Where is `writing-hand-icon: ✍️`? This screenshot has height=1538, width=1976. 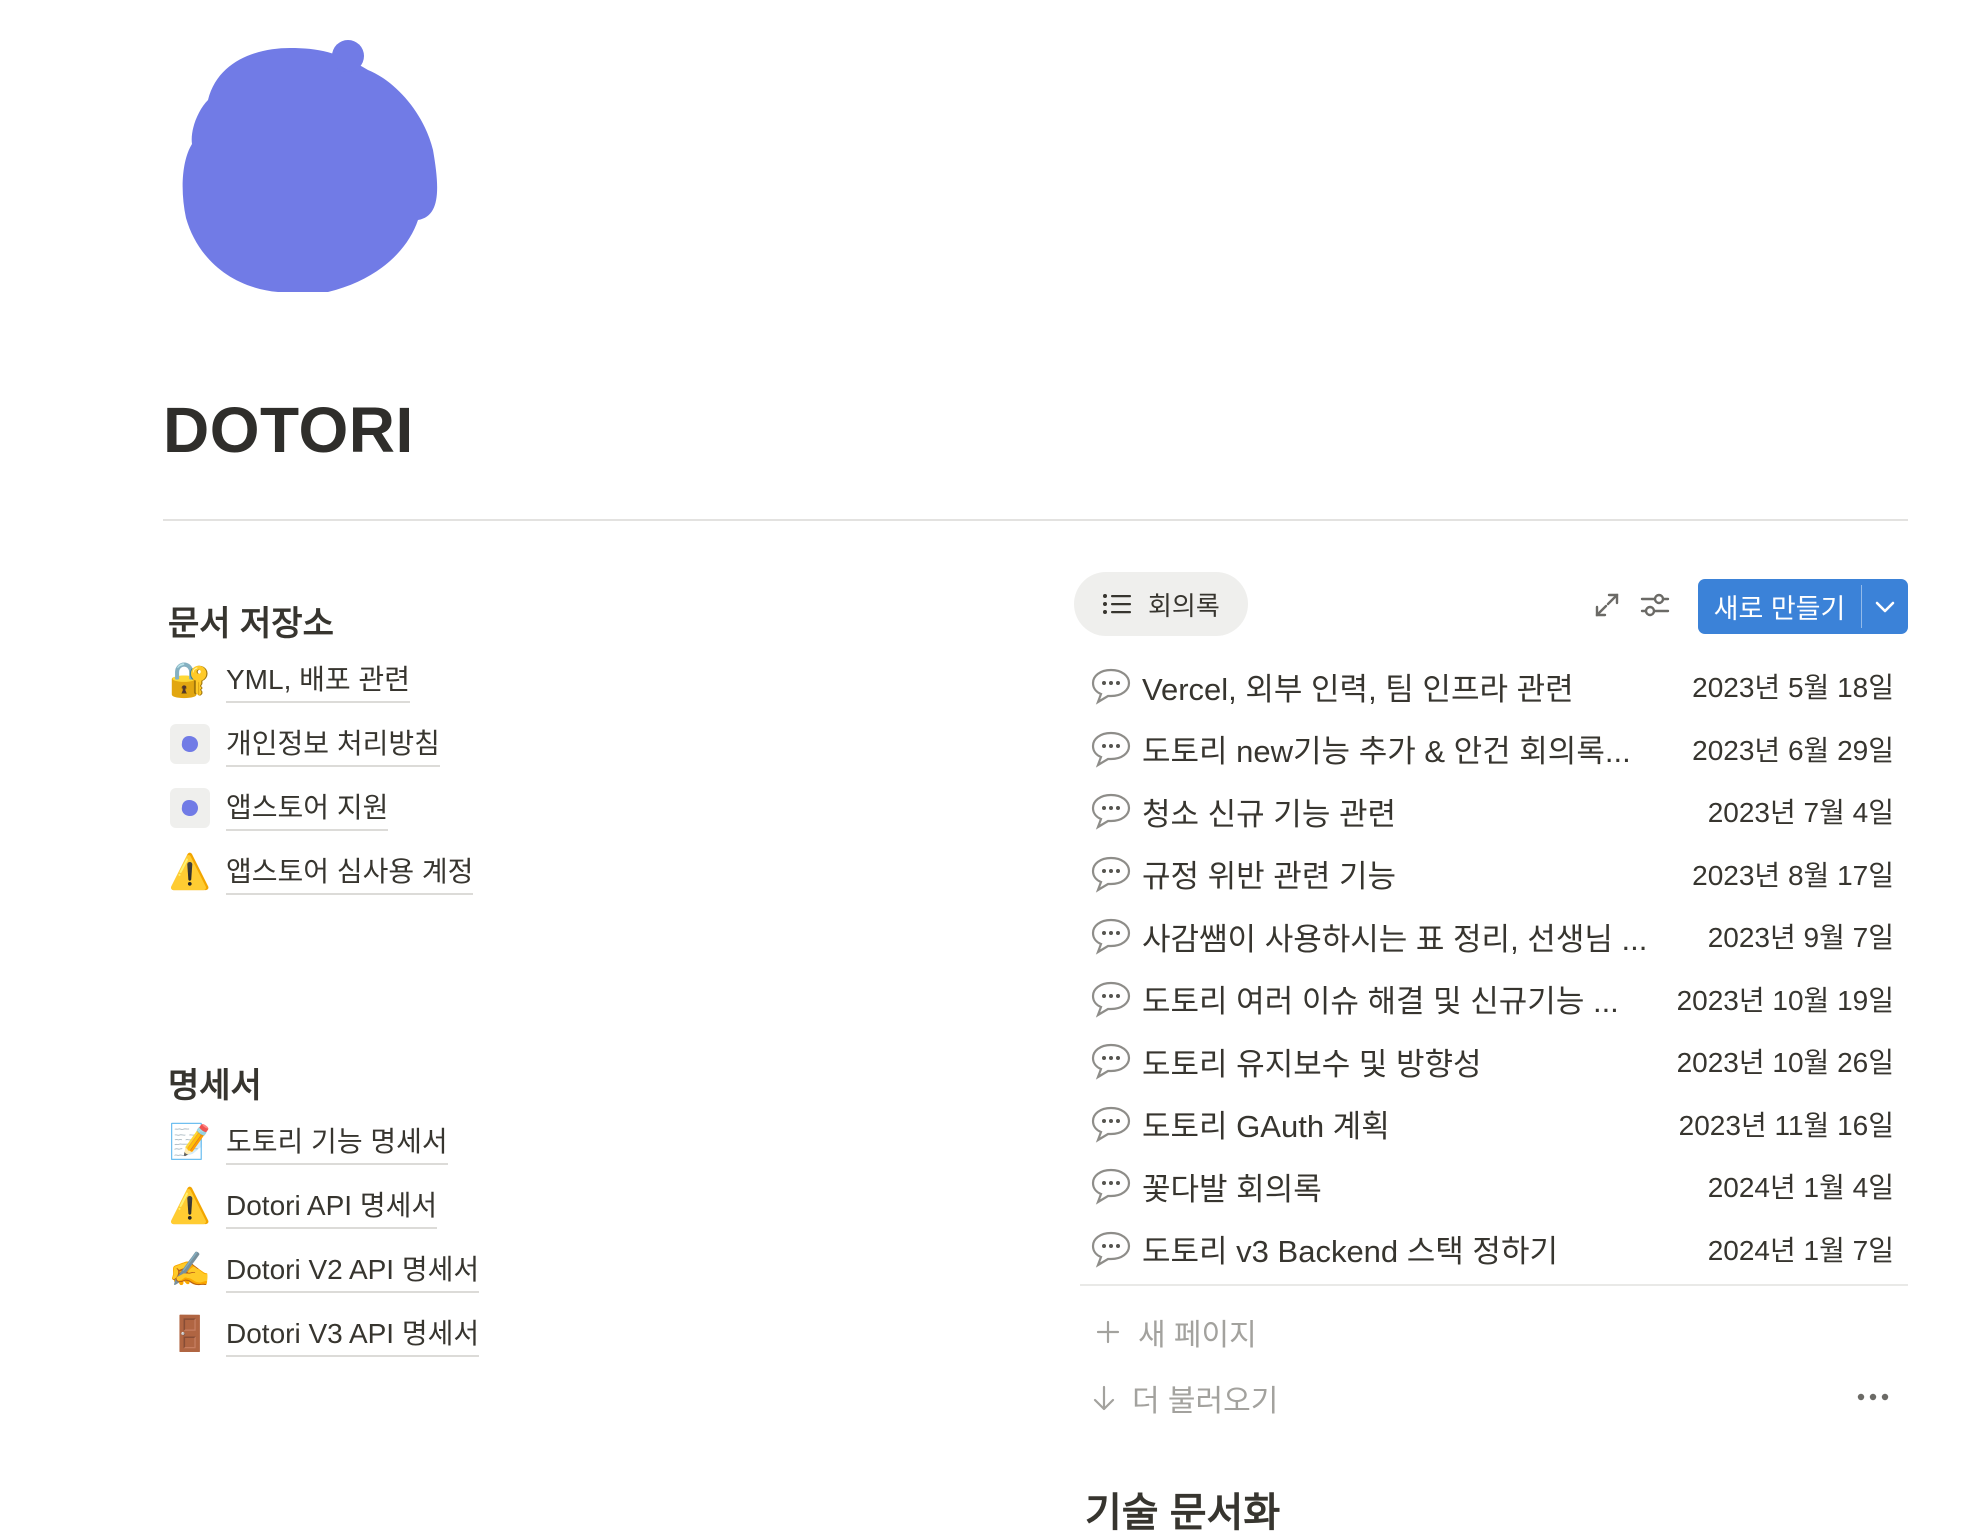 writing-hand-icon: ✍️ is located at coordinates (190, 1270).